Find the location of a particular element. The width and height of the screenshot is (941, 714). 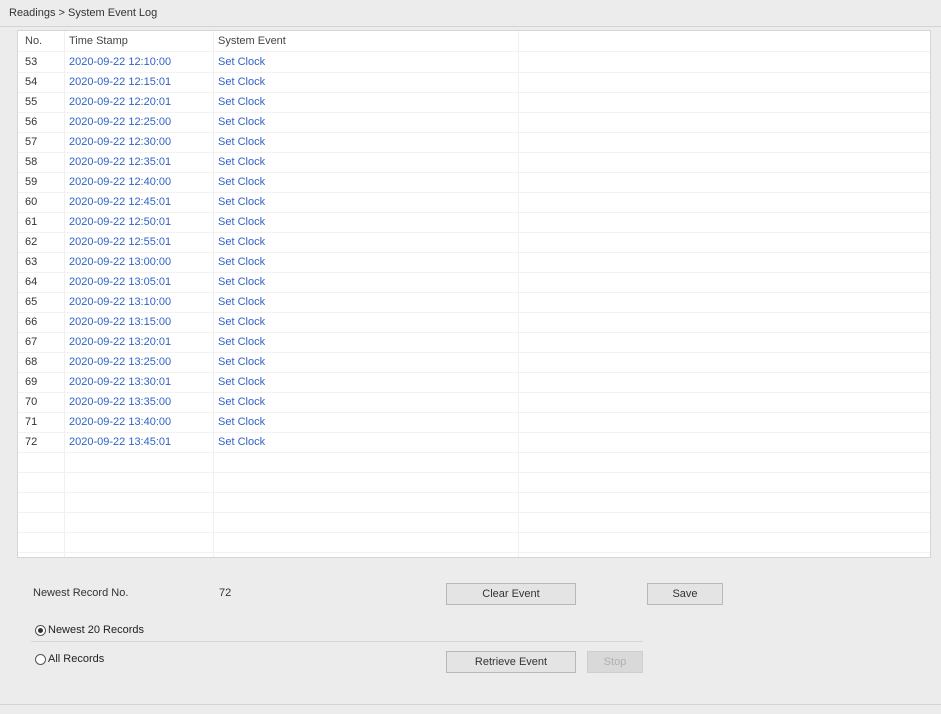

row-number: 54 is located at coordinates (31, 82).